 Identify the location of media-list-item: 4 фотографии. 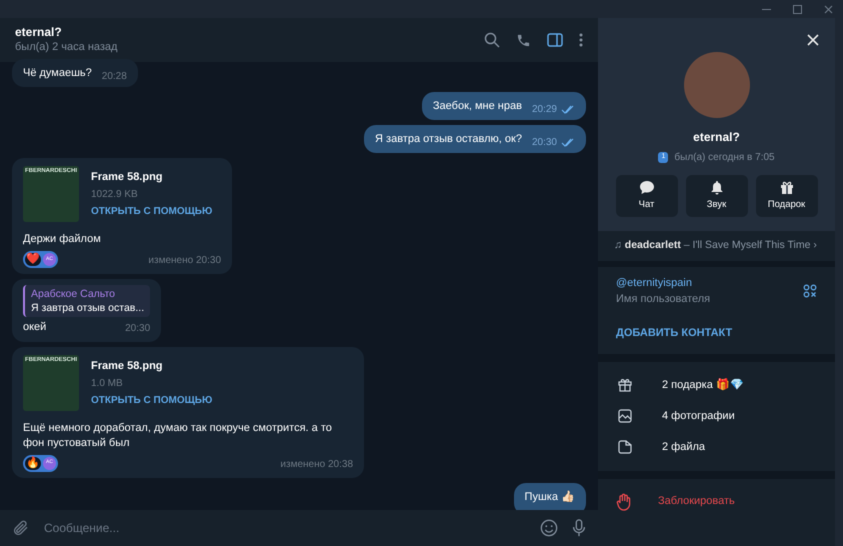
(716, 416).